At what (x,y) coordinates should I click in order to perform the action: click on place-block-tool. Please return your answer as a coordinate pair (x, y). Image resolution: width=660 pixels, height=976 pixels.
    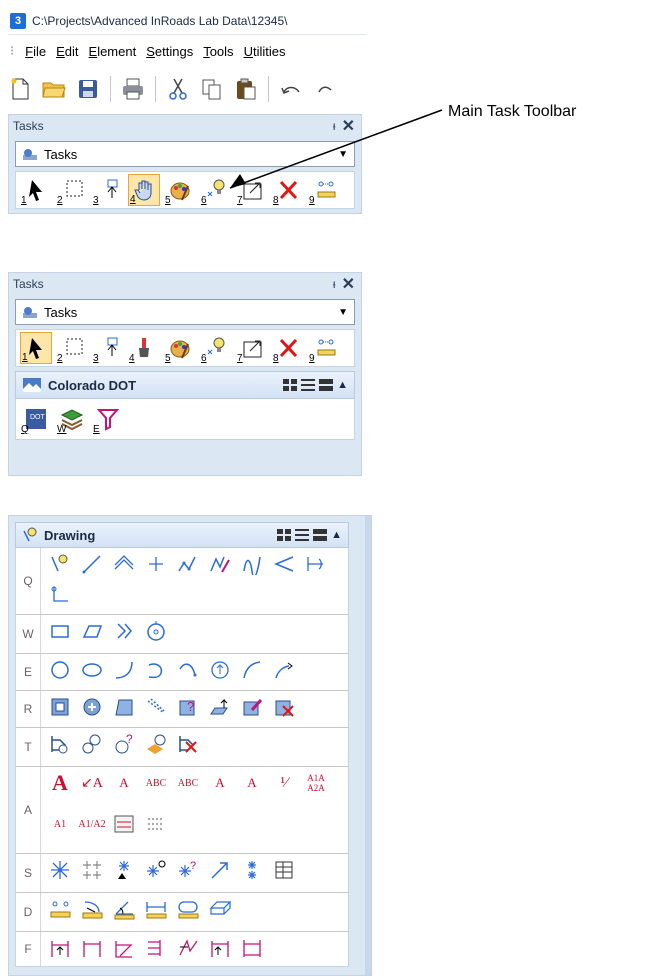
    Looking at the image, I should click on (60, 631).